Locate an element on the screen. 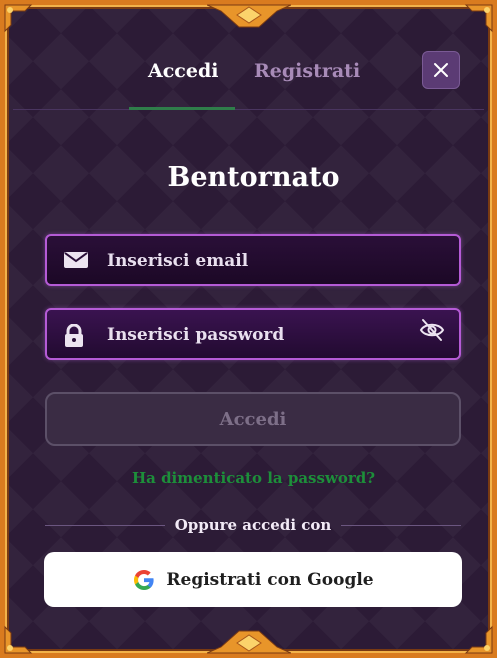 Image resolution: width=497 pixels, height=658 pixels. divider-line is located at coordinates (401, 525).